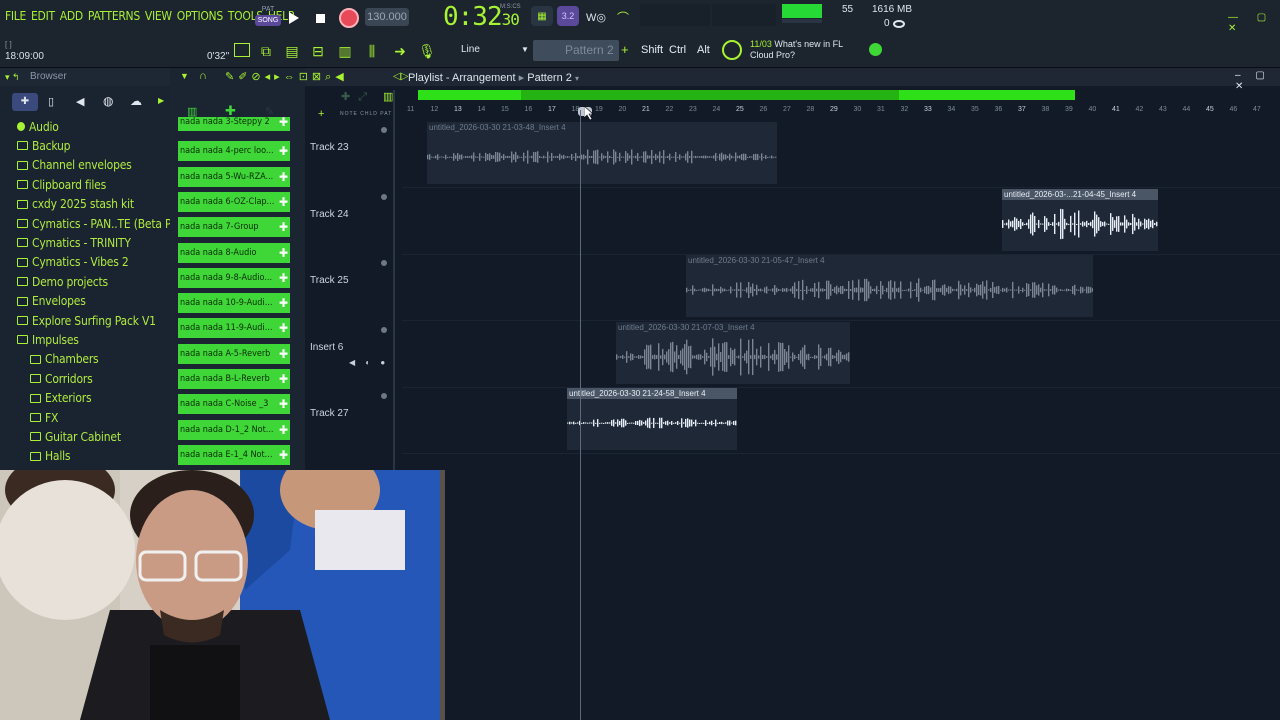 This screenshot has height=720, width=1280. Describe the element at coordinates (184, 76) in the screenshot. I see `playlist-menu-arrow-icon: ▼` at that location.